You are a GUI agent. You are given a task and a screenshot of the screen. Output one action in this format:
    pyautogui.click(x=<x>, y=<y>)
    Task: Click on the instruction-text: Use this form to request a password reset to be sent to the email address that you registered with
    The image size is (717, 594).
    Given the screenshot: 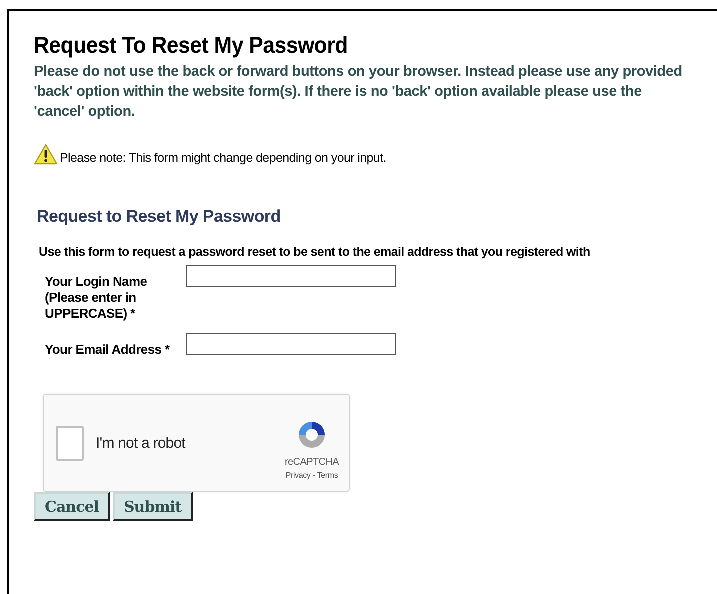 What is the action you would take?
    pyautogui.click(x=315, y=252)
    